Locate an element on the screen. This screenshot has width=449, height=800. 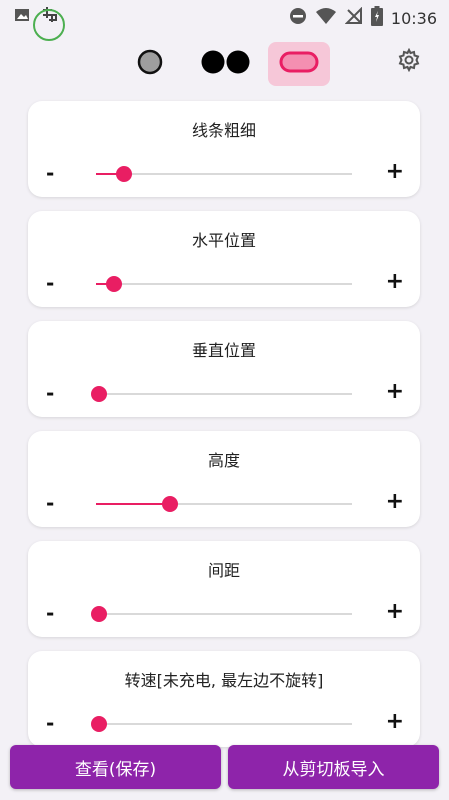
wifi-icon is located at coordinates (326, 18).